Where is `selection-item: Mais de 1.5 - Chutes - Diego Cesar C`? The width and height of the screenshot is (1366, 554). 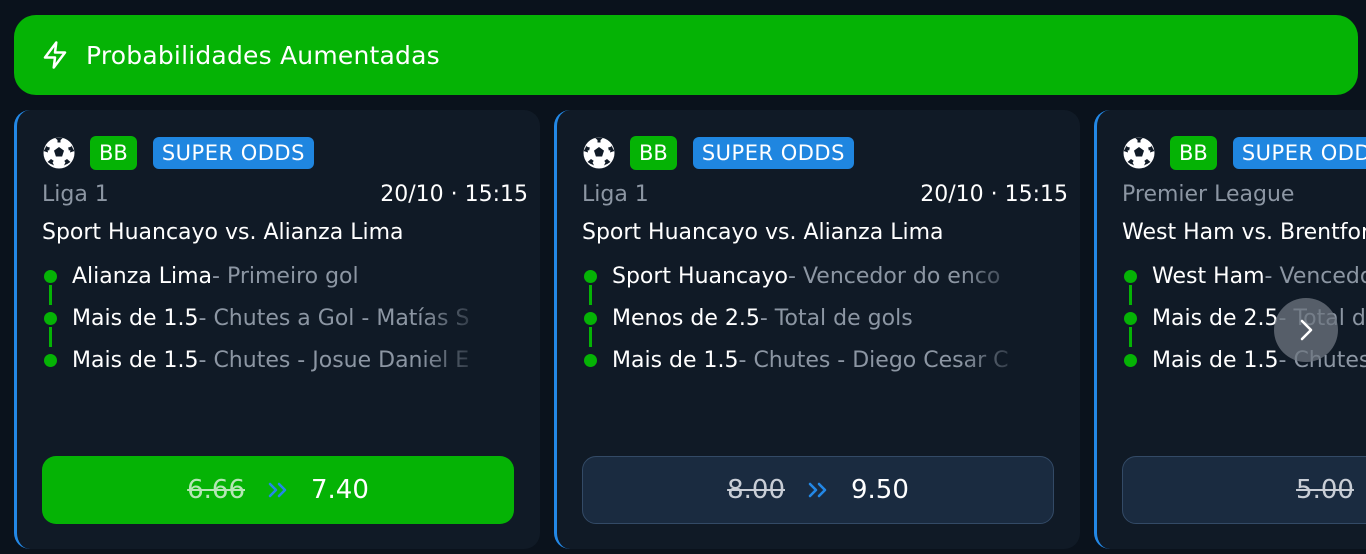
selection-item: Mais de 1.5 - Chutes - Diego Cesar C is located at coordinates (805, 360).